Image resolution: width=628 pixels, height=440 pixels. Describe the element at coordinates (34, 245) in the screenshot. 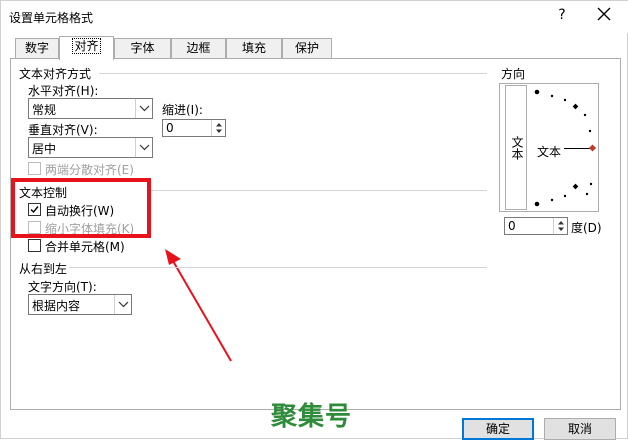

I see `merge-cells-checkbox` at that location.